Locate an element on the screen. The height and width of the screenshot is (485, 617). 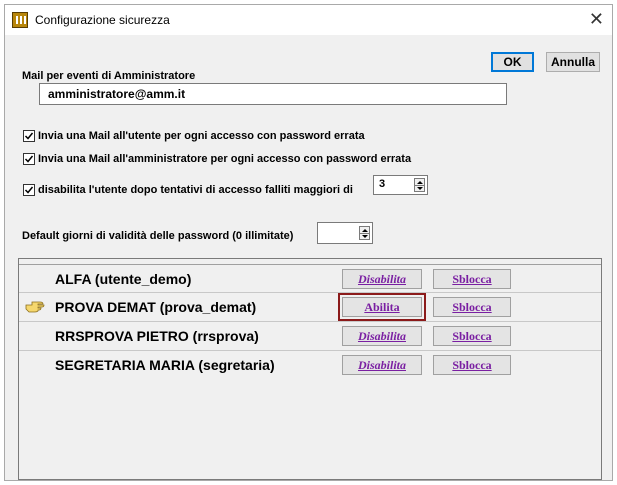
validity-spinner-buttons is located at coordinates (364, 233).